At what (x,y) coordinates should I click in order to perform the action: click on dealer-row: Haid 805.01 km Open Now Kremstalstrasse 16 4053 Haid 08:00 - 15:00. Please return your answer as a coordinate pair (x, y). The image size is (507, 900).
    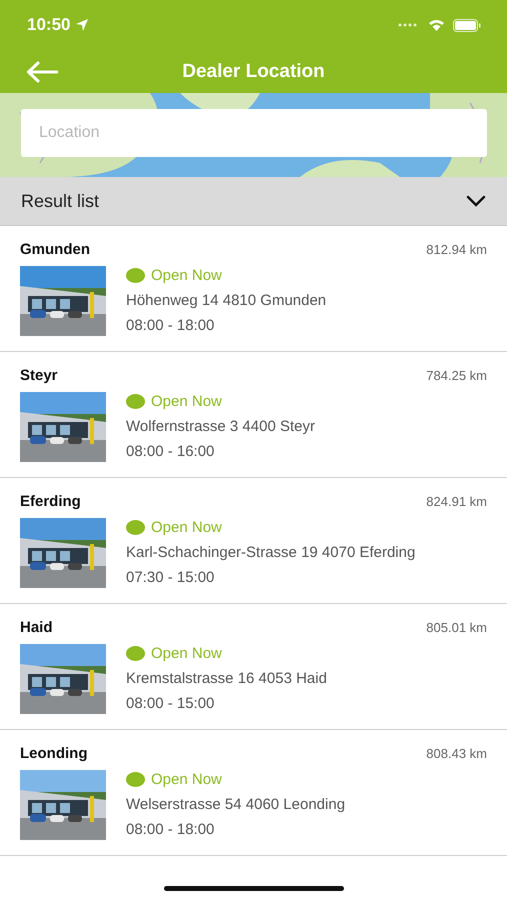
    Looking at the image, I should click on (253, 667).